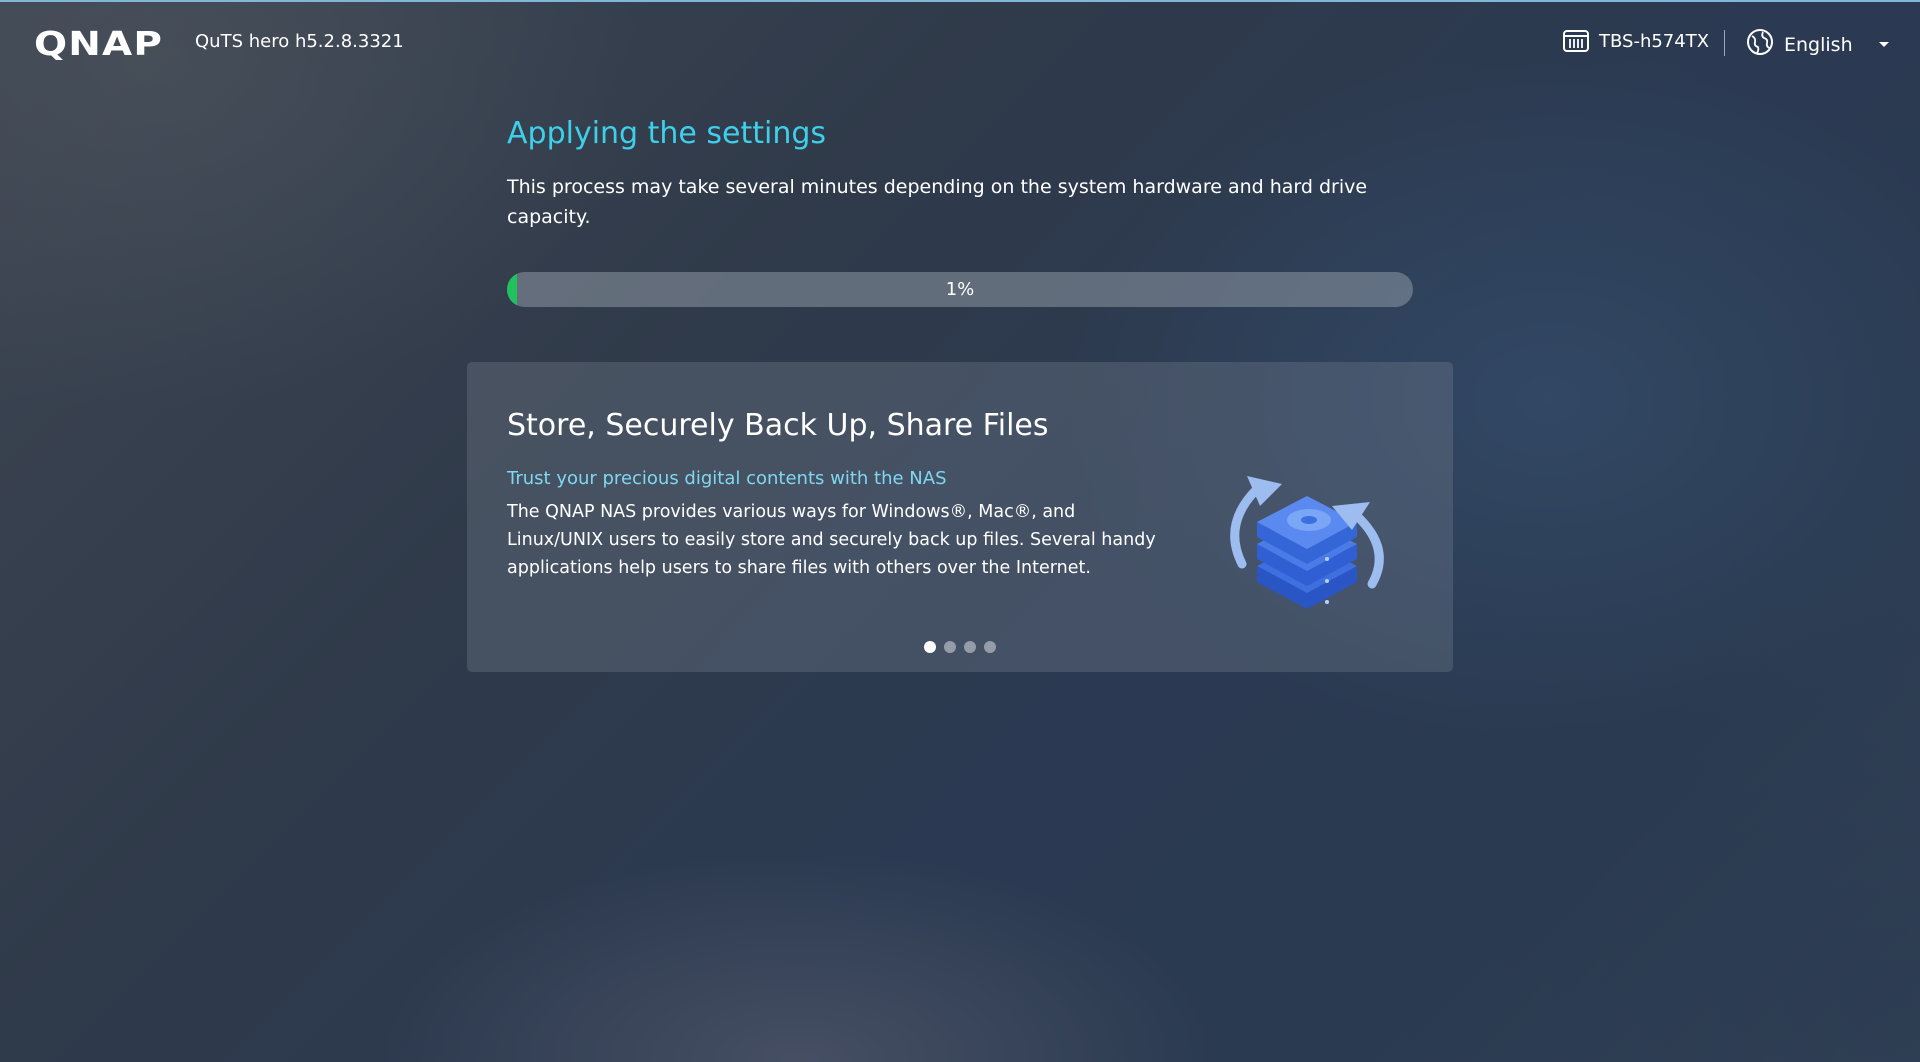 This screenshot has height=1062, width=1920. I want to click on card-title: Store, Securely Back Up, Share Files, so click(778, 425).